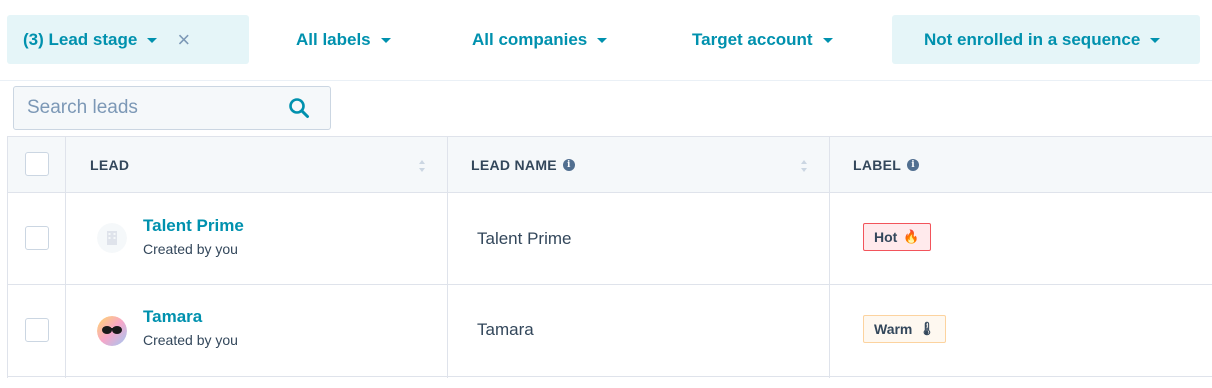 The height and width of the screenshot is (388, 1212). Describe the element at coordinates (193, 226) in the screenshot. I see `lead-link: Talent Prime` at that location.